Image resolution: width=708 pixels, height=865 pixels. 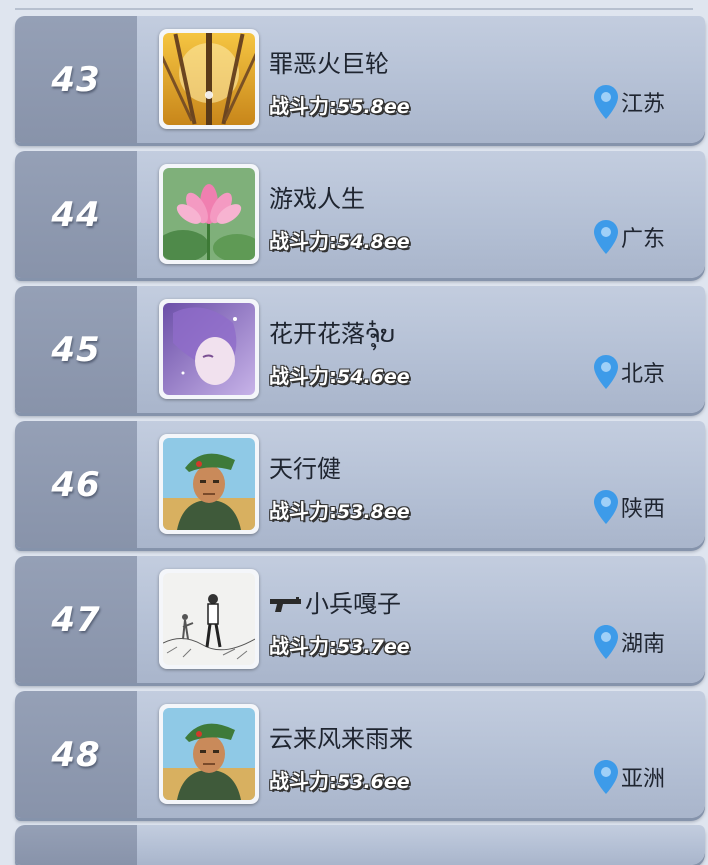 I want to click on sketch-soldiers-avatar-image, so click(x=209, y=619).